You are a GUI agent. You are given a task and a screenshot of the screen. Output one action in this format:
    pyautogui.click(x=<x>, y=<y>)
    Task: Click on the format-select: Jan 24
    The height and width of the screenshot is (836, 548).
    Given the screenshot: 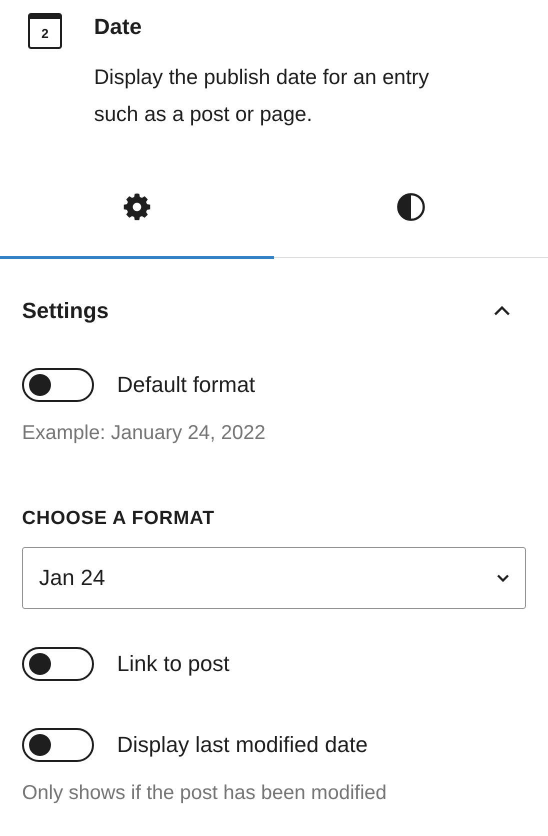 What is the action you would take?
    pyautogui.click(x=274, y=578)
    